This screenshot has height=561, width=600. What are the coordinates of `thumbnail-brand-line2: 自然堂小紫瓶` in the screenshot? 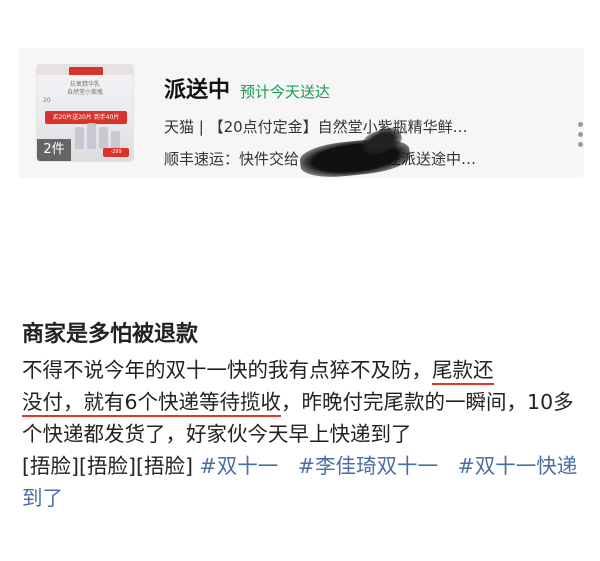 It's located at (84, 92).